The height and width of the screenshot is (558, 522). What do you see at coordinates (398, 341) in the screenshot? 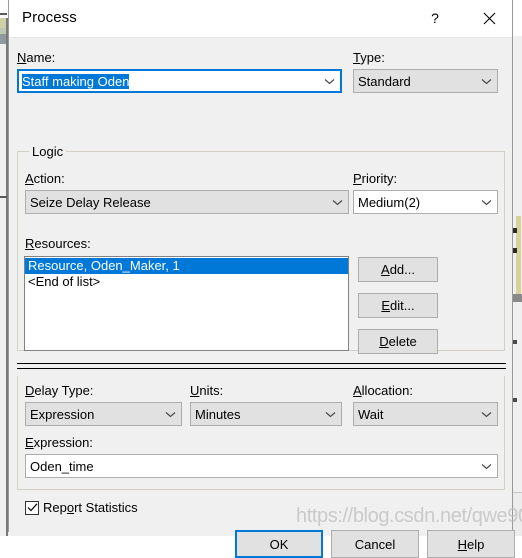
I see `delete-button: Delete` at bounding box center [398, 341].